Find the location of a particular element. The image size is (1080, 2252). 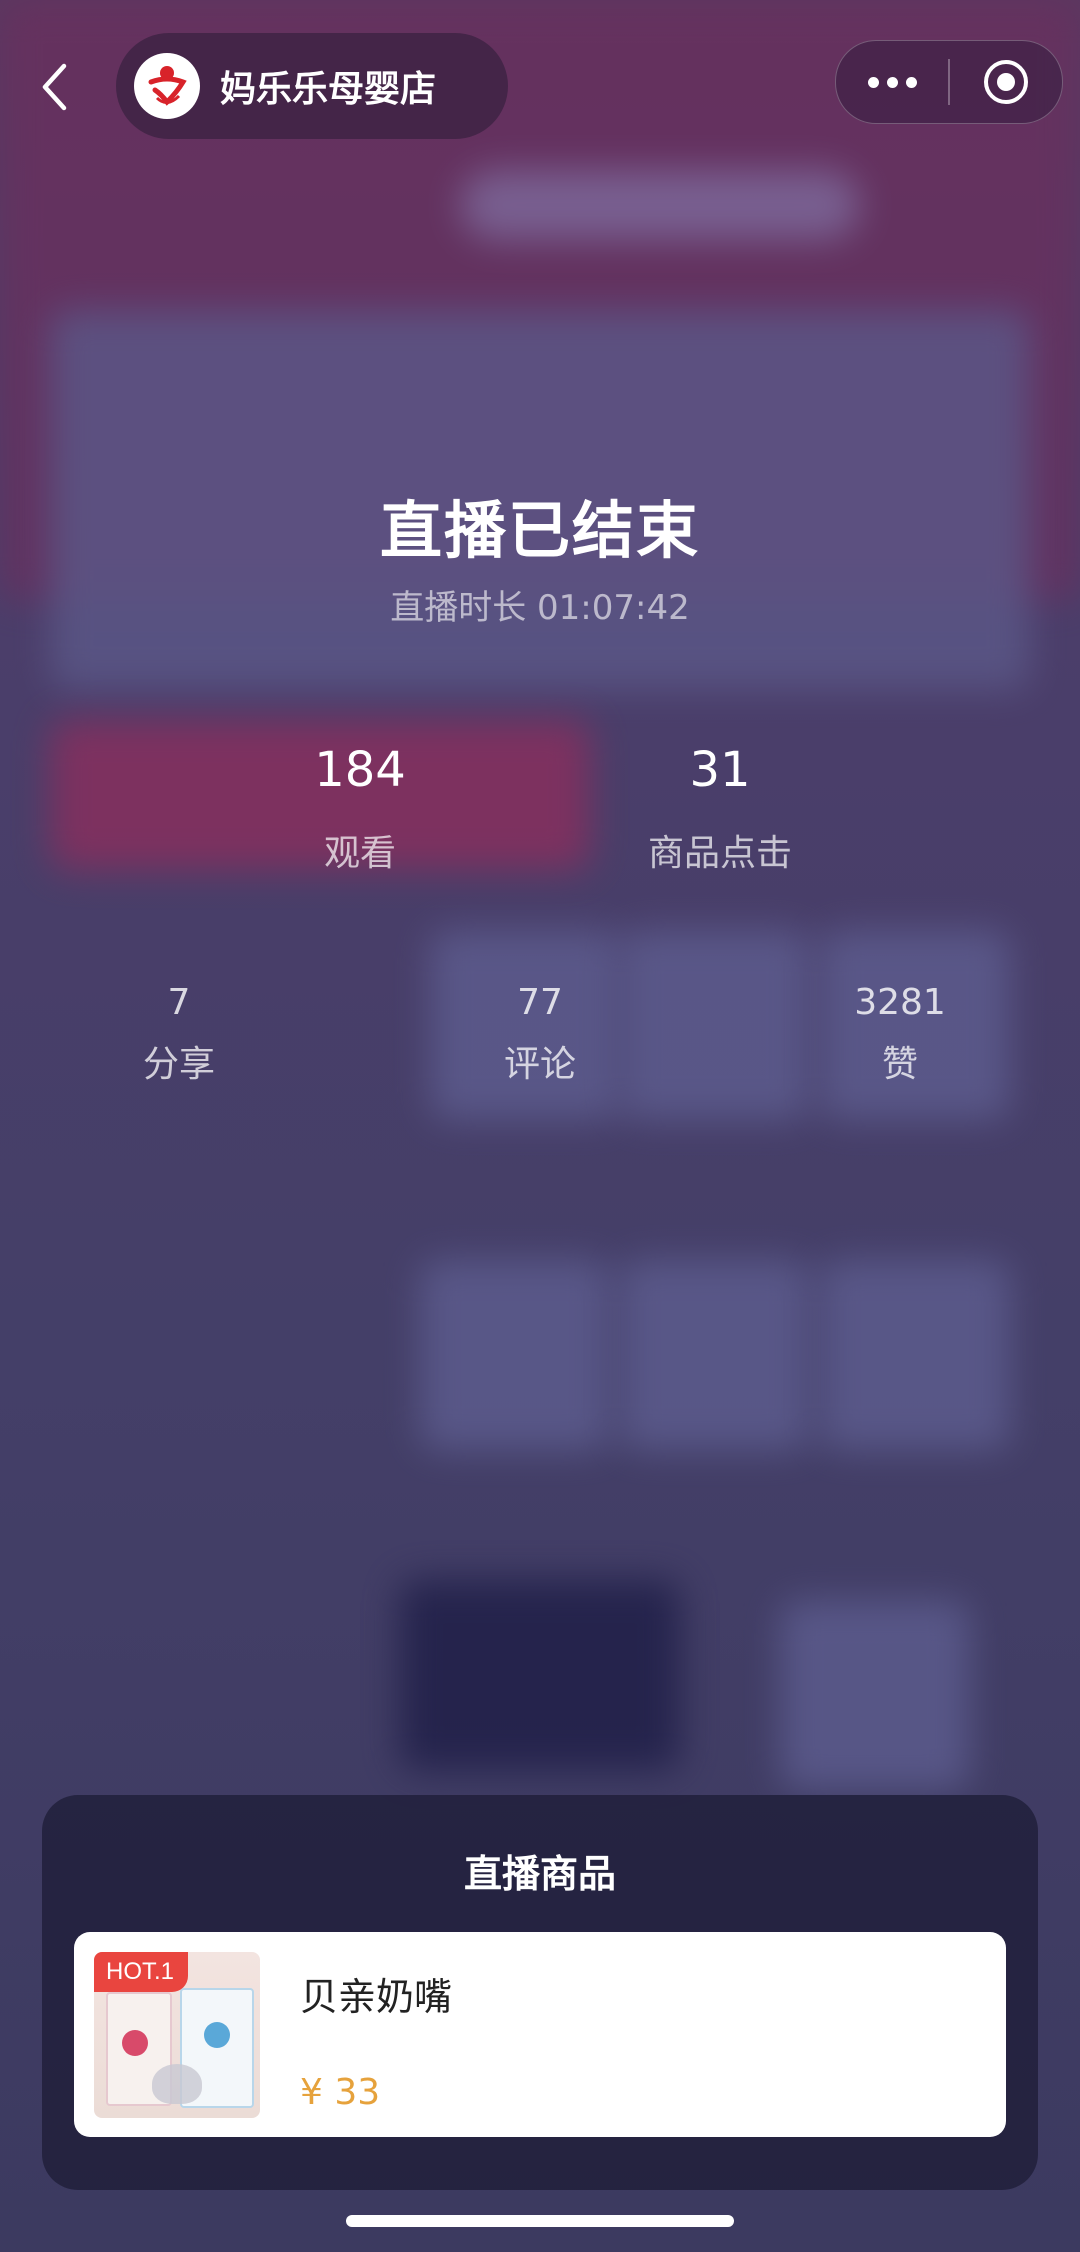

home-indicator is located at coordinates (540, 2221).